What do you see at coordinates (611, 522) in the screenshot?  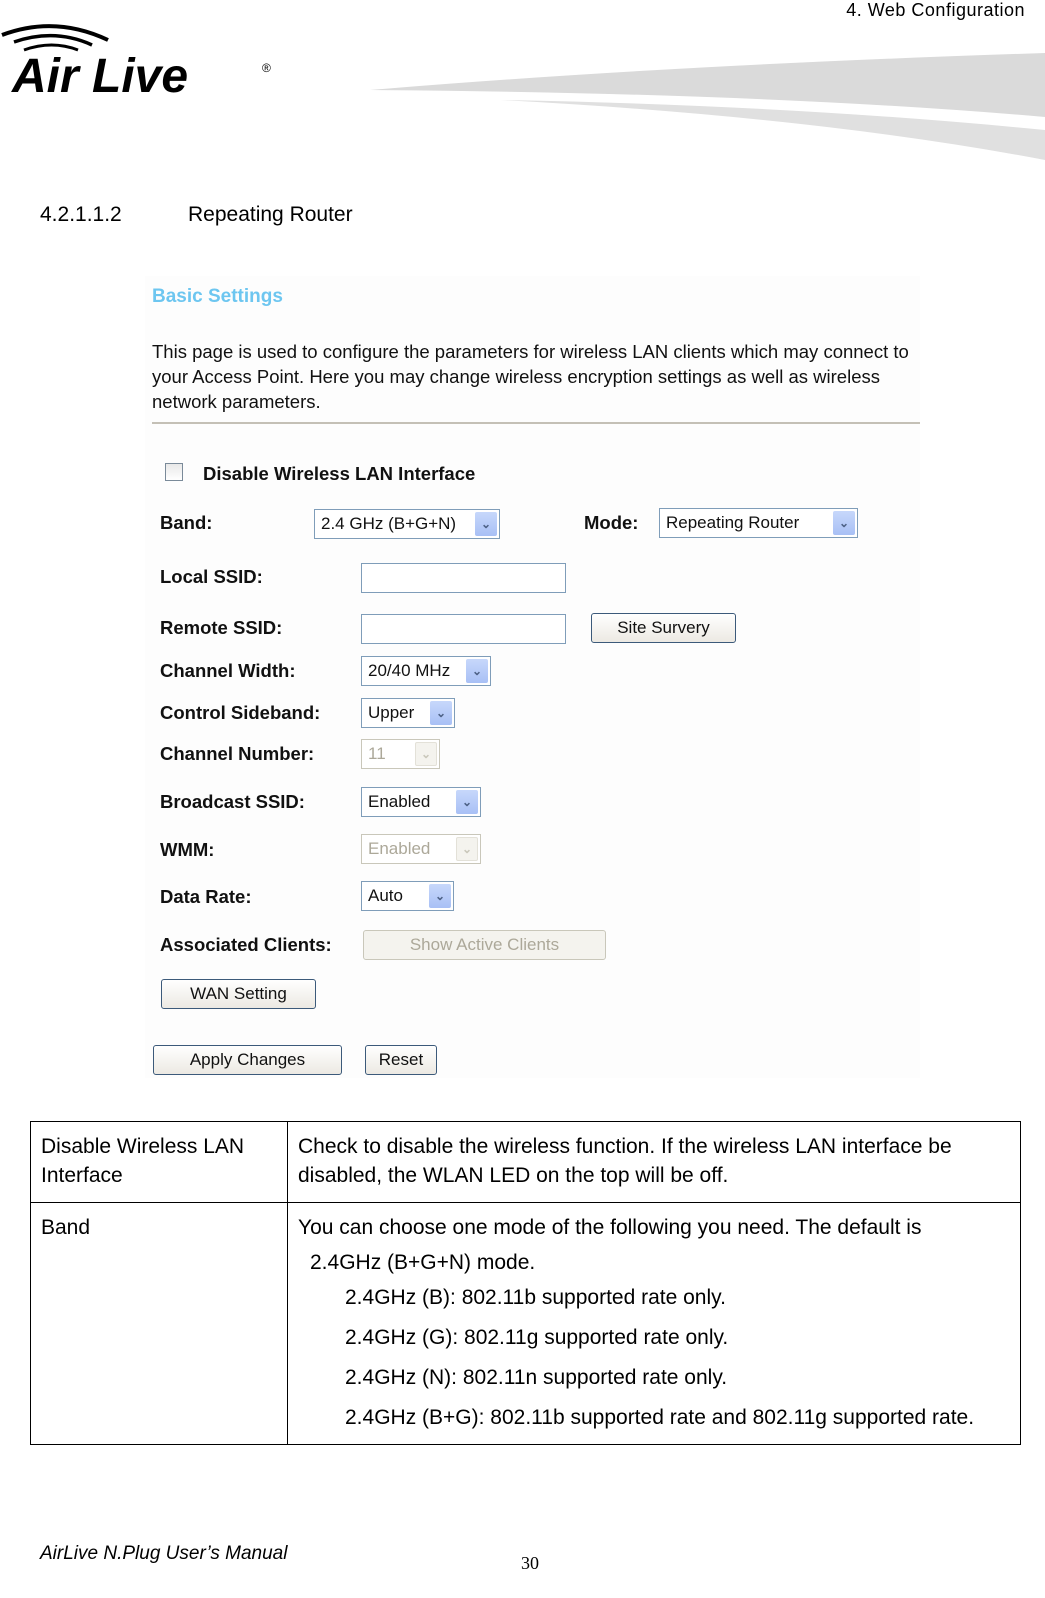 I see `mode-label: Mode:` at bounding box center [611, 522].